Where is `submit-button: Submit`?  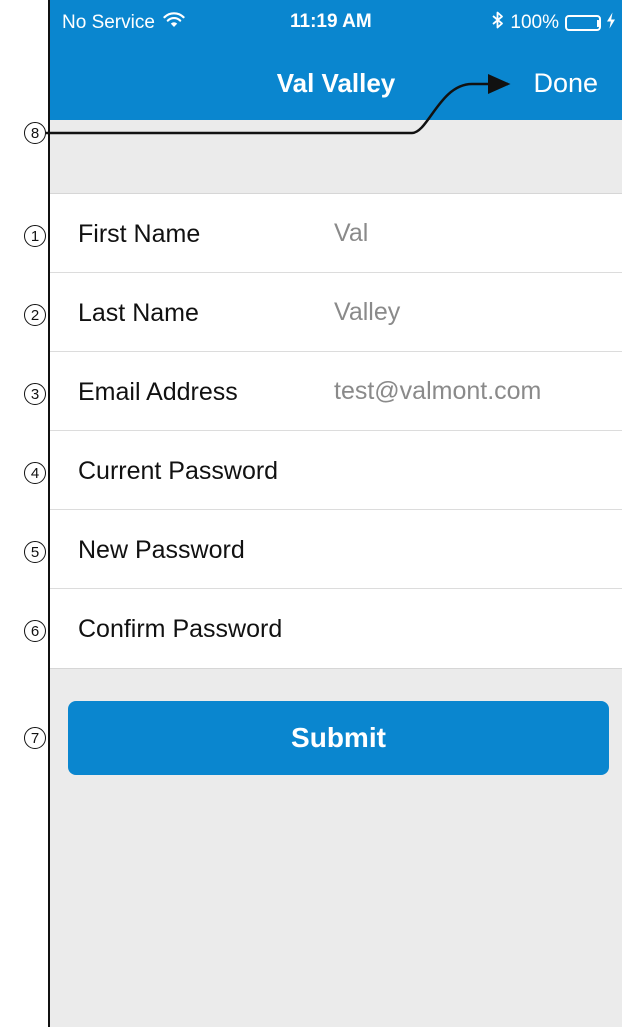 submit-button: Submit is located at coordinates (338, 738).